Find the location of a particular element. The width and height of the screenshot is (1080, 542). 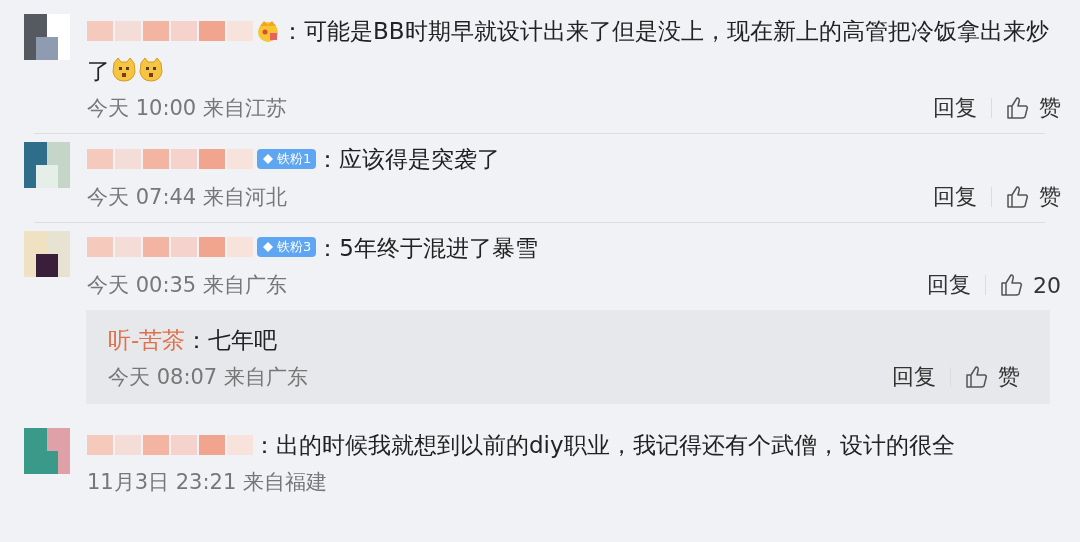

comment-meta: 今天 10:00 来自江苏 is located at coordinates (187, 108).